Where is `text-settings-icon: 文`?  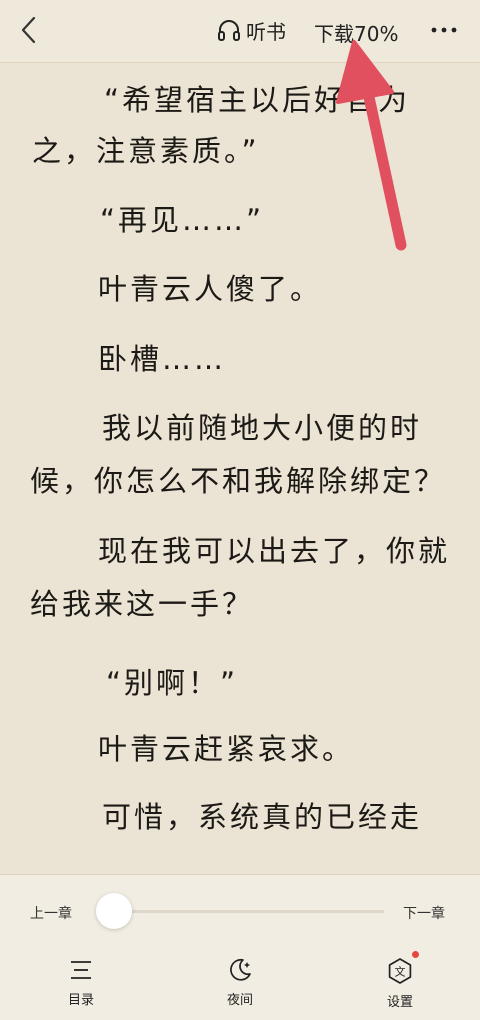 text-settings-icon: 文 is located at coordinates (400, 971).